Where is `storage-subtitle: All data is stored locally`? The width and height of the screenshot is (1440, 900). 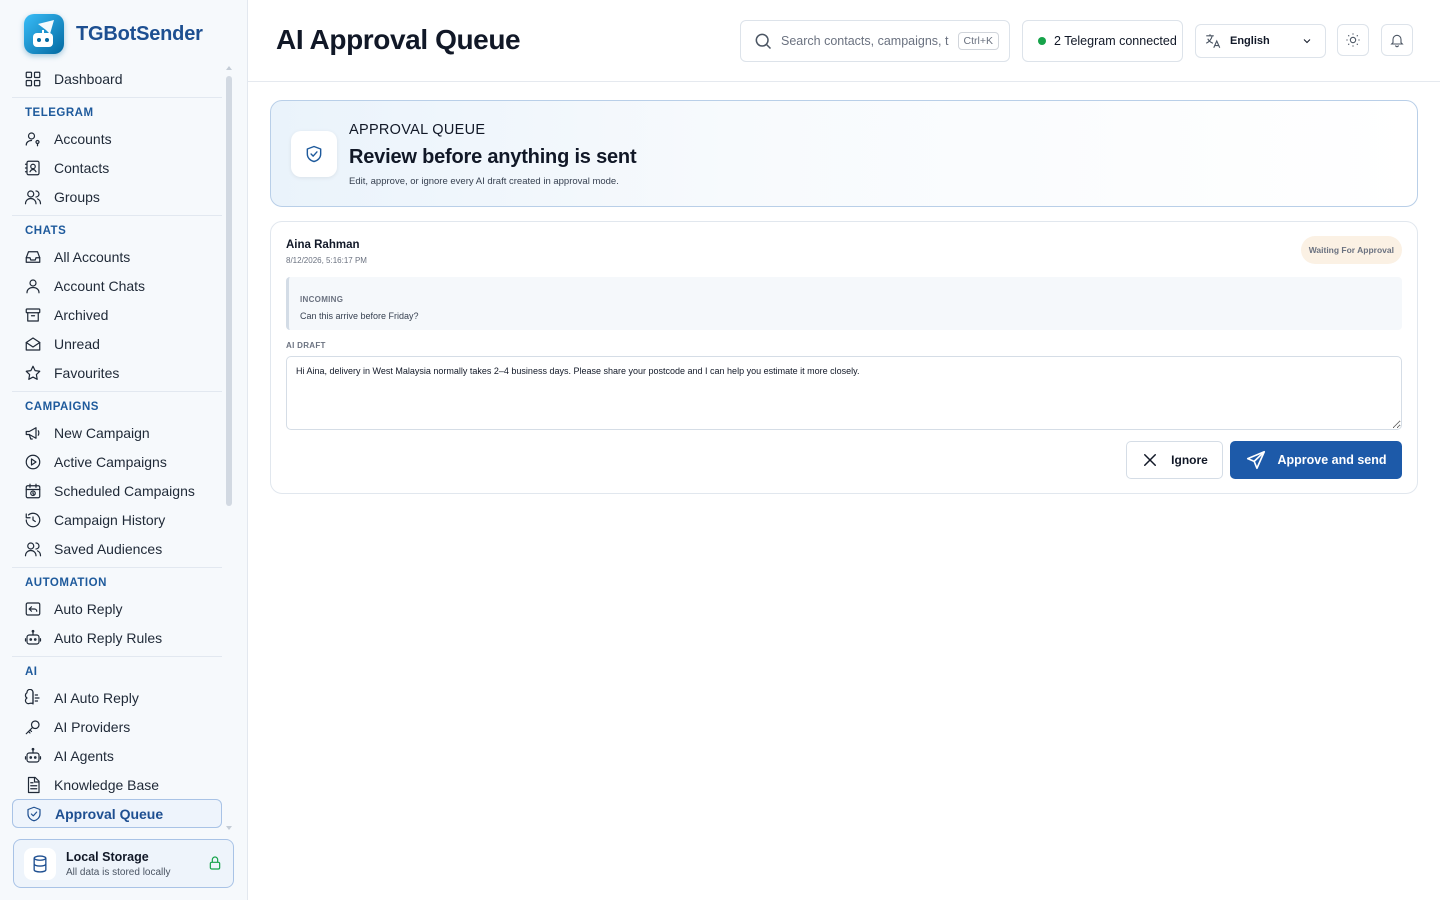 storage-subtitle: All data is stored locally is located at coordinates (118, 872).